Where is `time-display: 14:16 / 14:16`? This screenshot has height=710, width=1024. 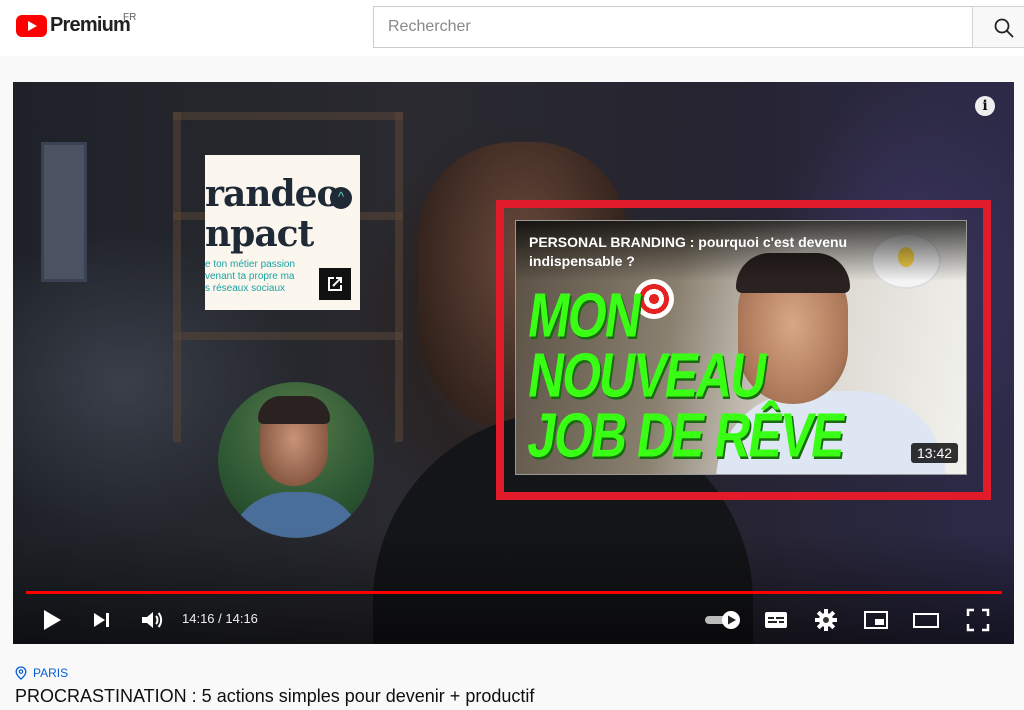 time-display: 14:16 / 14:16 is located at coordinates (220, 618).